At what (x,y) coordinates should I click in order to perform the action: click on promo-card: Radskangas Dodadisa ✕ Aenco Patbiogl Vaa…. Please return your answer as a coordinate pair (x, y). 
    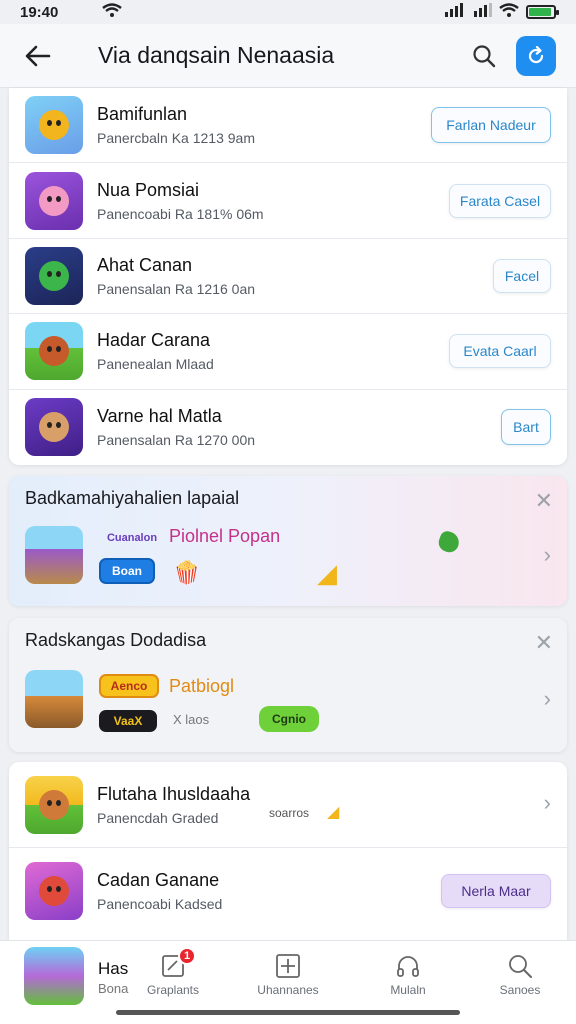
    Looking at the image, I should click on (288, 685).